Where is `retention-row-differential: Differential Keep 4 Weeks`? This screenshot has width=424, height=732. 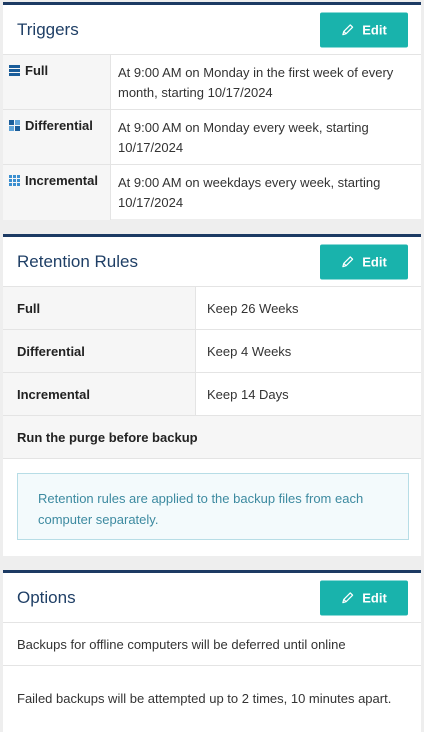 retention-row-differential: Differential Keep 4 Weeks is located at coordinates (212, 351).